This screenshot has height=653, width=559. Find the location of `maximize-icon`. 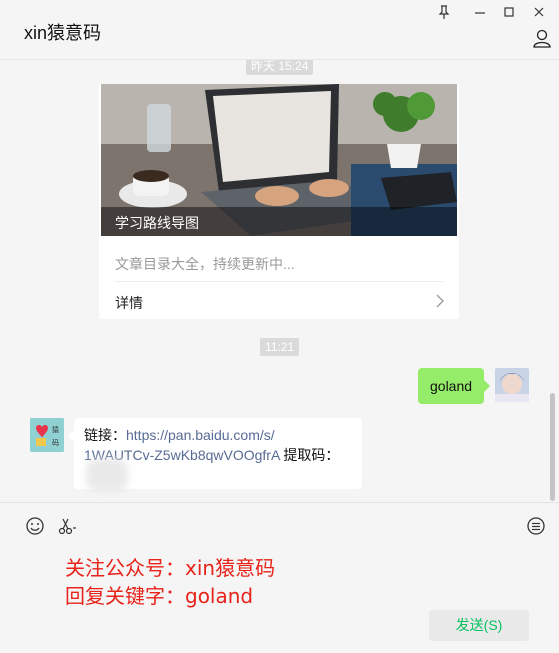

maximize-icon is located at coordinates (509, 12).